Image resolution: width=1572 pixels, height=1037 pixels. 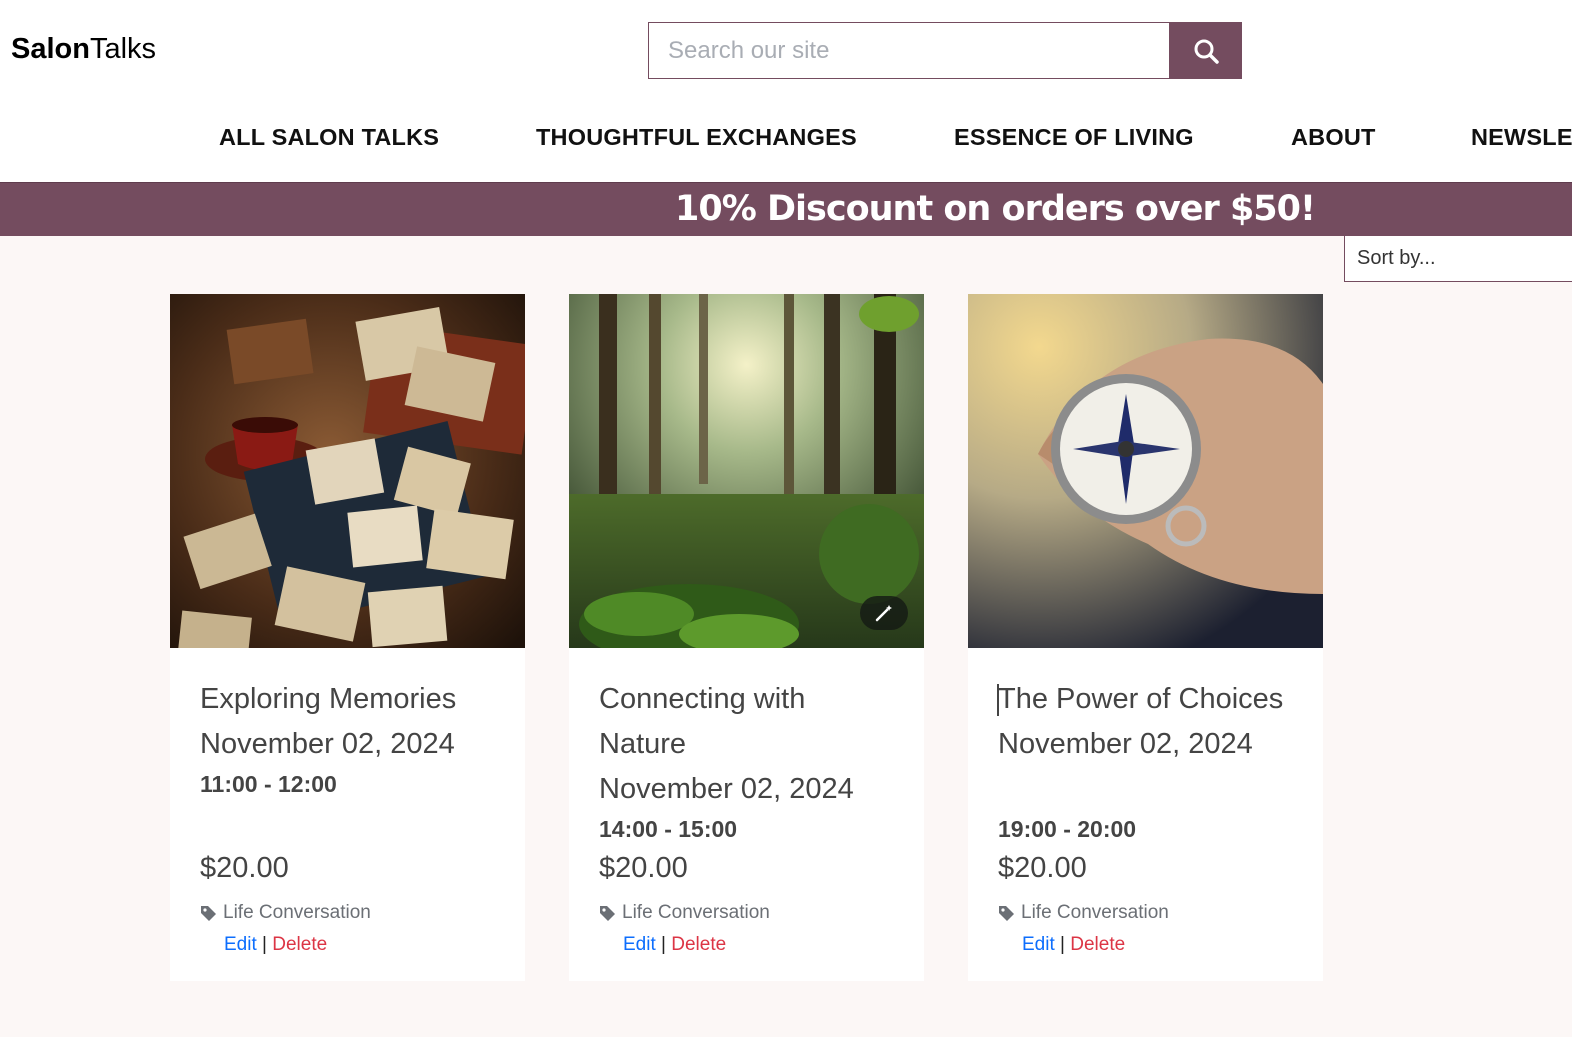 I want to click on event-image-nature, so click(x=746, y=471).